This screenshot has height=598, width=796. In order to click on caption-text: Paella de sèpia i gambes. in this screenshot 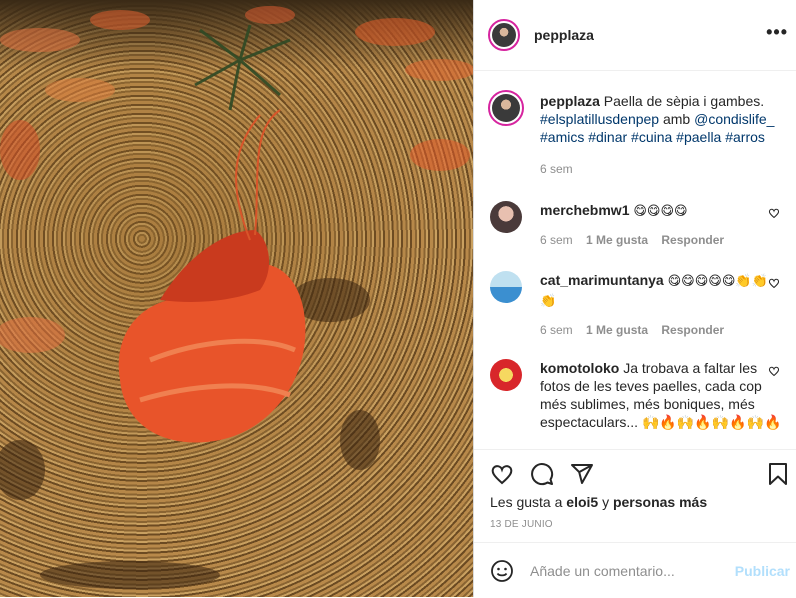, I will do `click(684, 101)`.